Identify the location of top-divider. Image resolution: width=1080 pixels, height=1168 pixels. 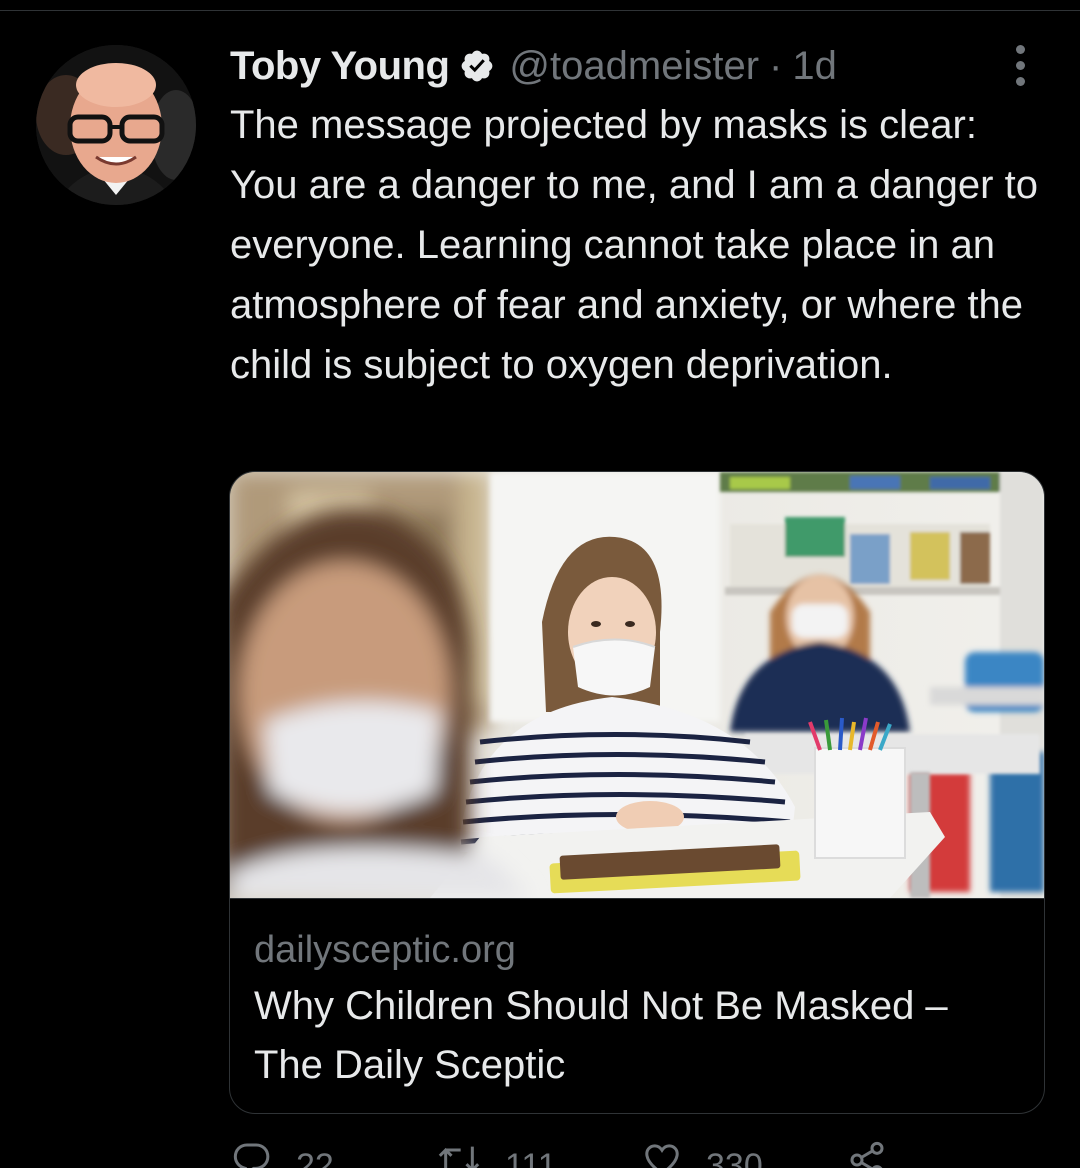
(540, 10).